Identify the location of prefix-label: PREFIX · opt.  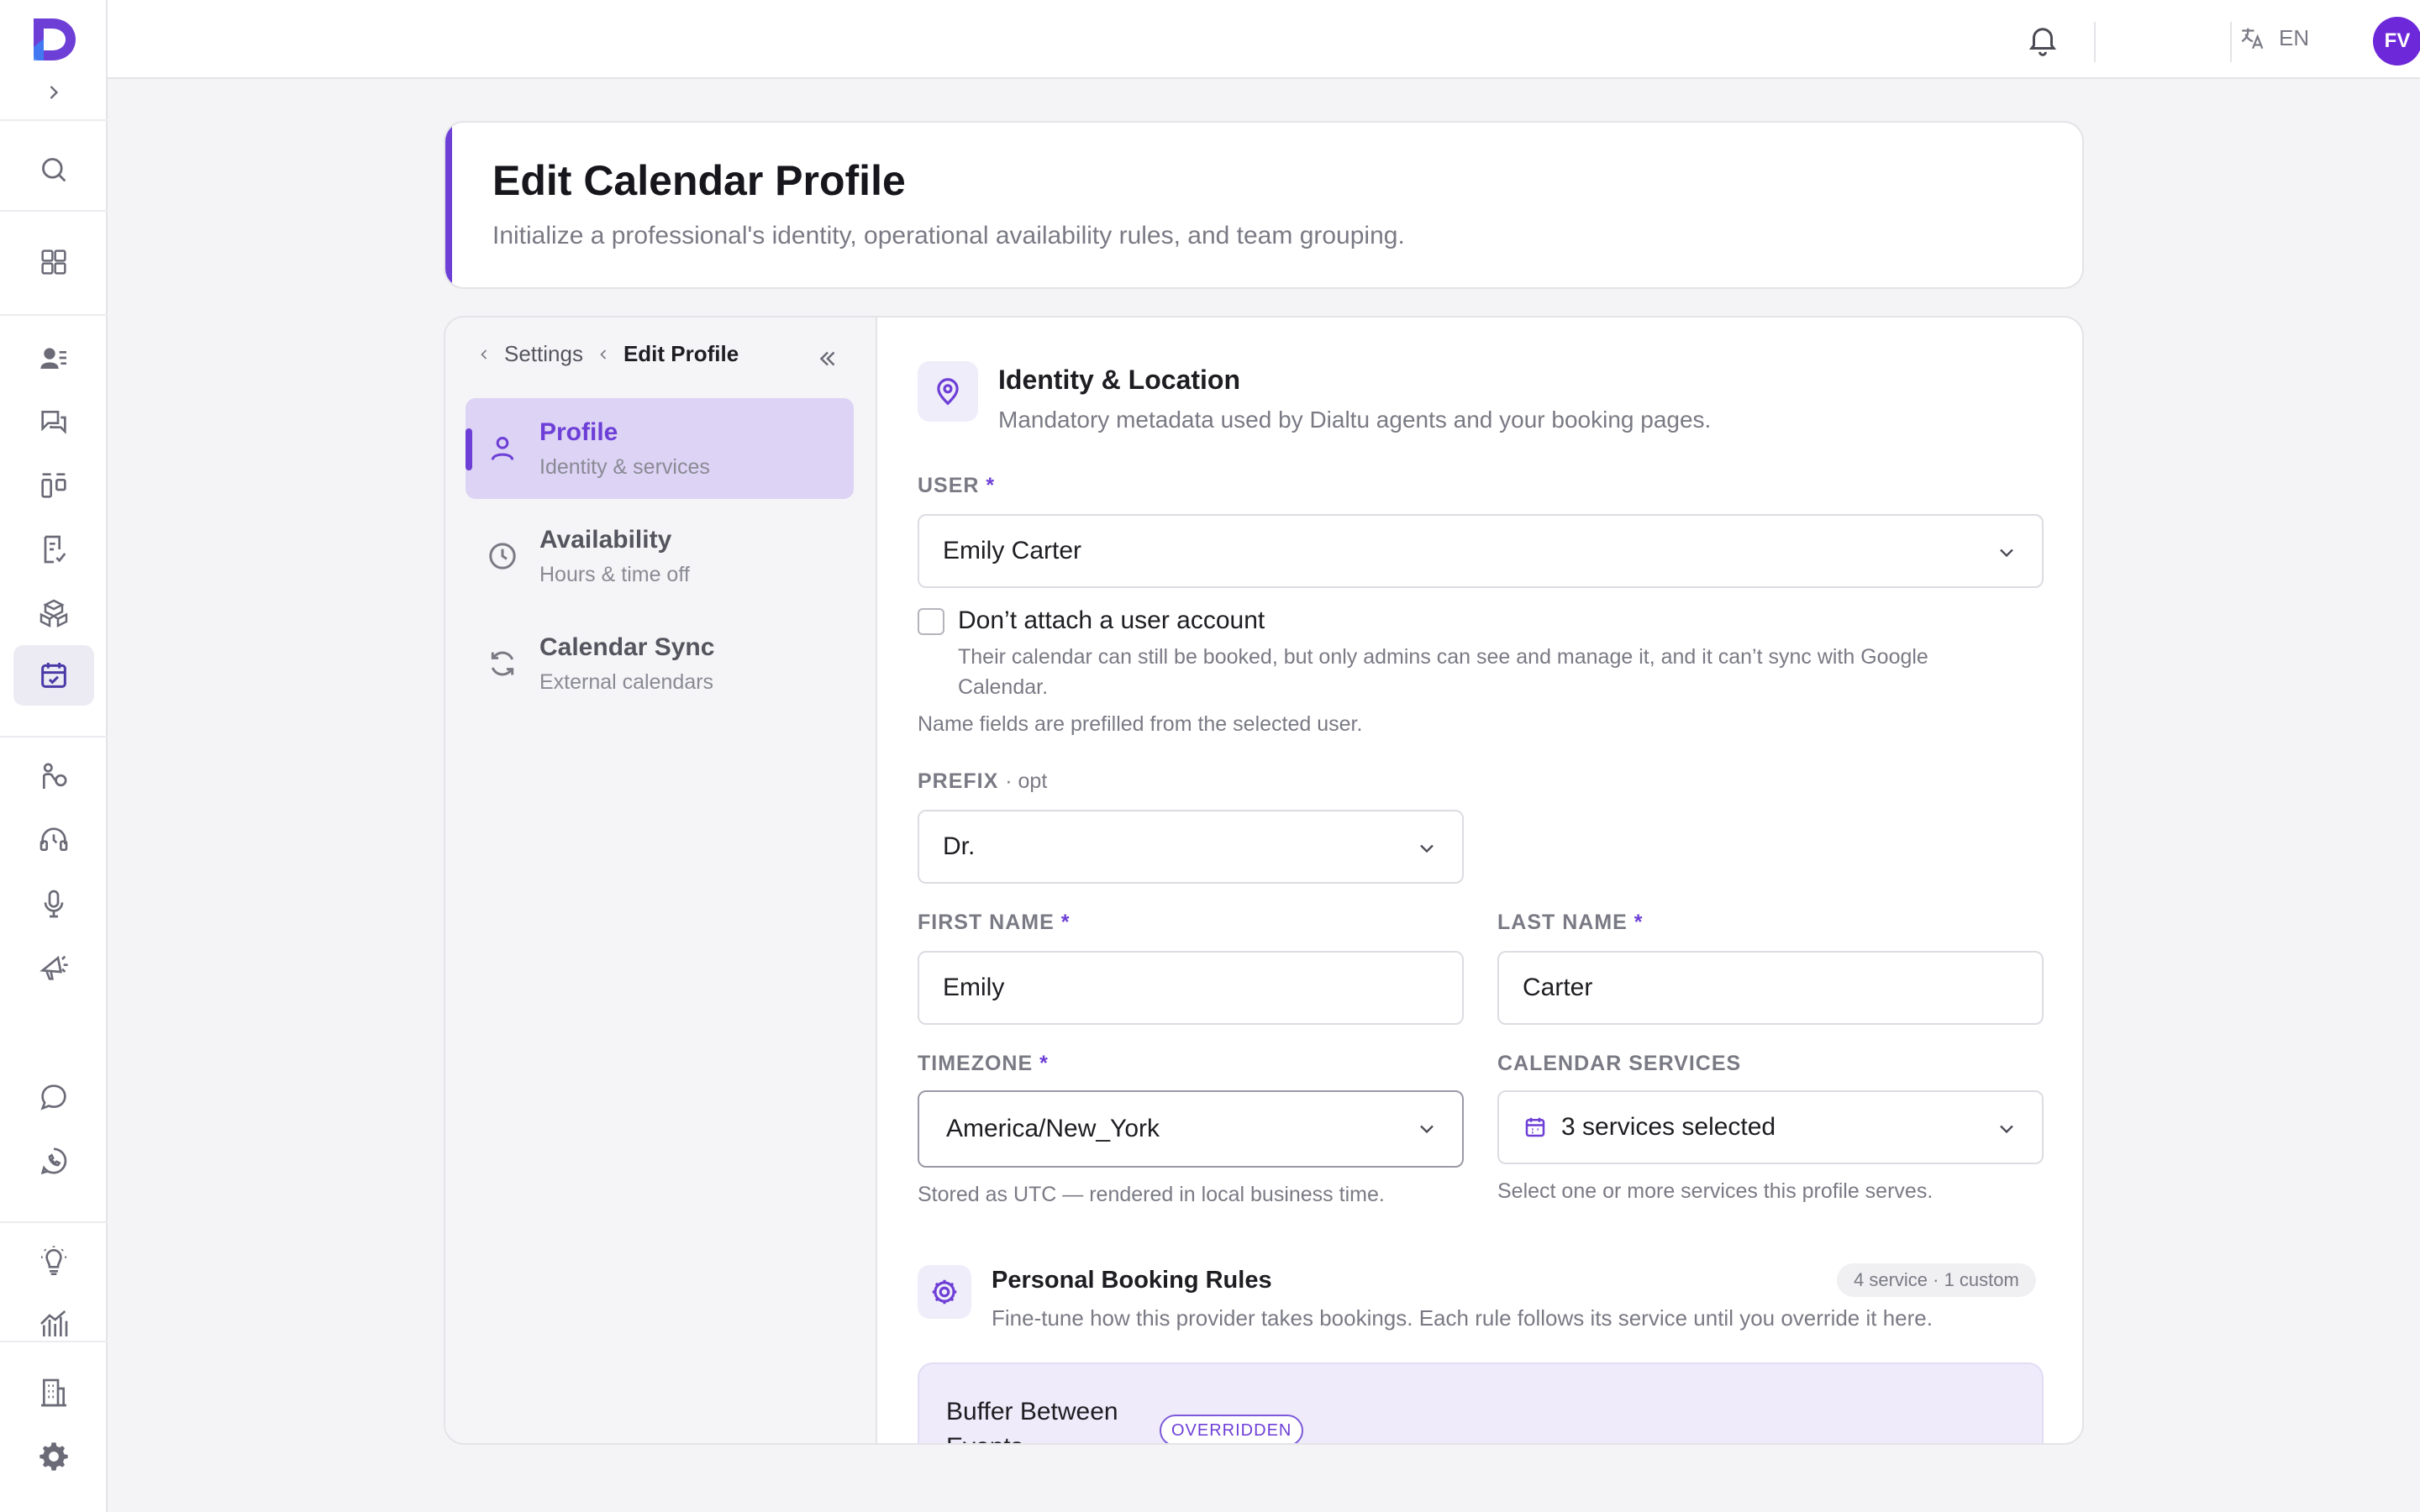
(983, 781).